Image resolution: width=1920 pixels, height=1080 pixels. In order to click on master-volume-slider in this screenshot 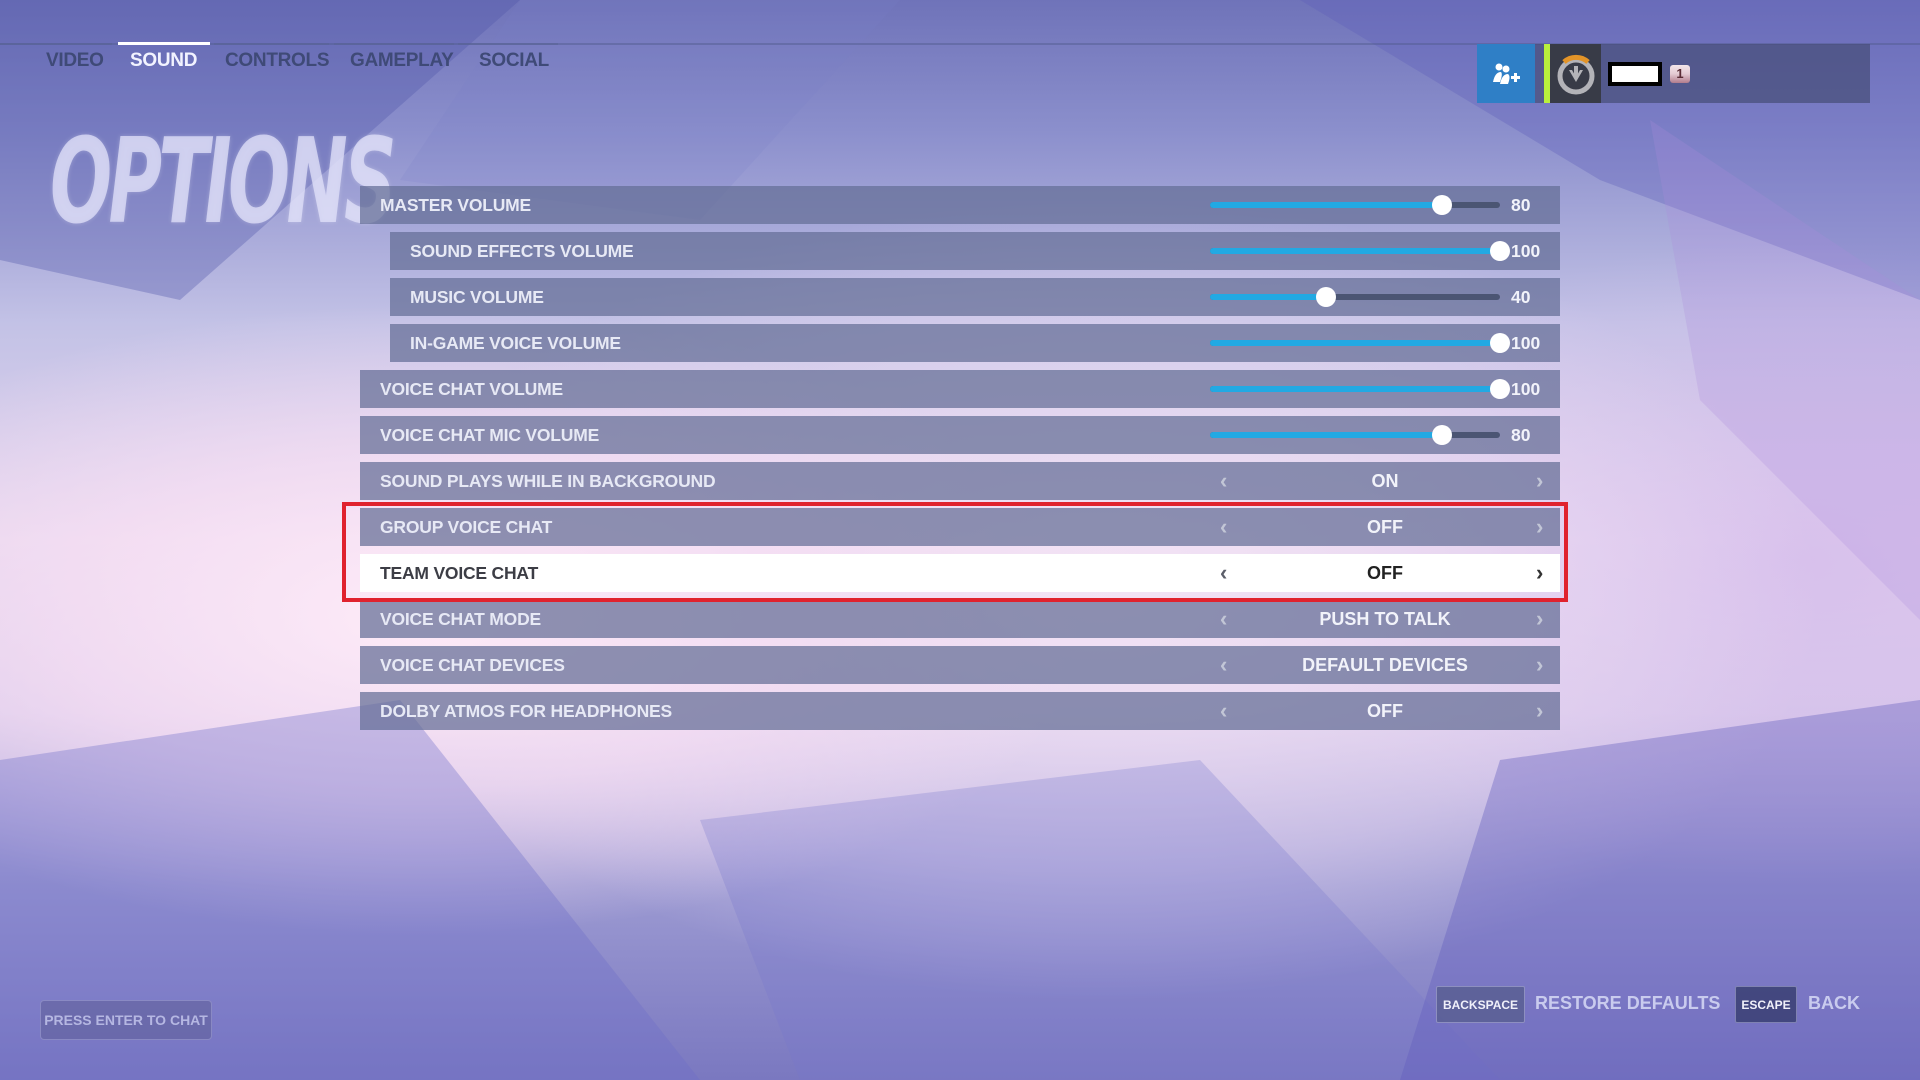, I will do `click(1355, 205)`.